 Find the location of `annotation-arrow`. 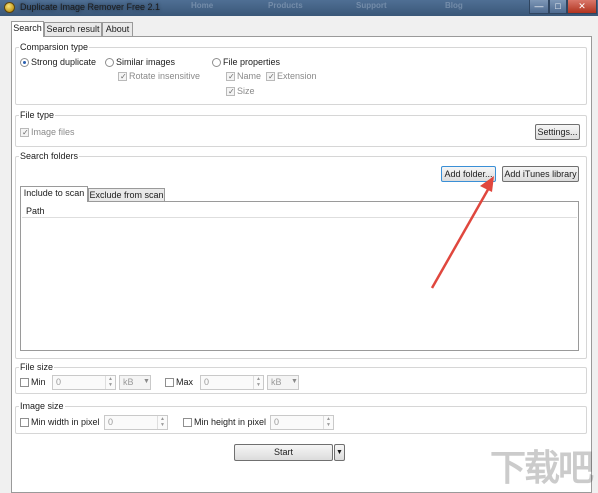

annotation-arrow is located at coordinates (462, 232).